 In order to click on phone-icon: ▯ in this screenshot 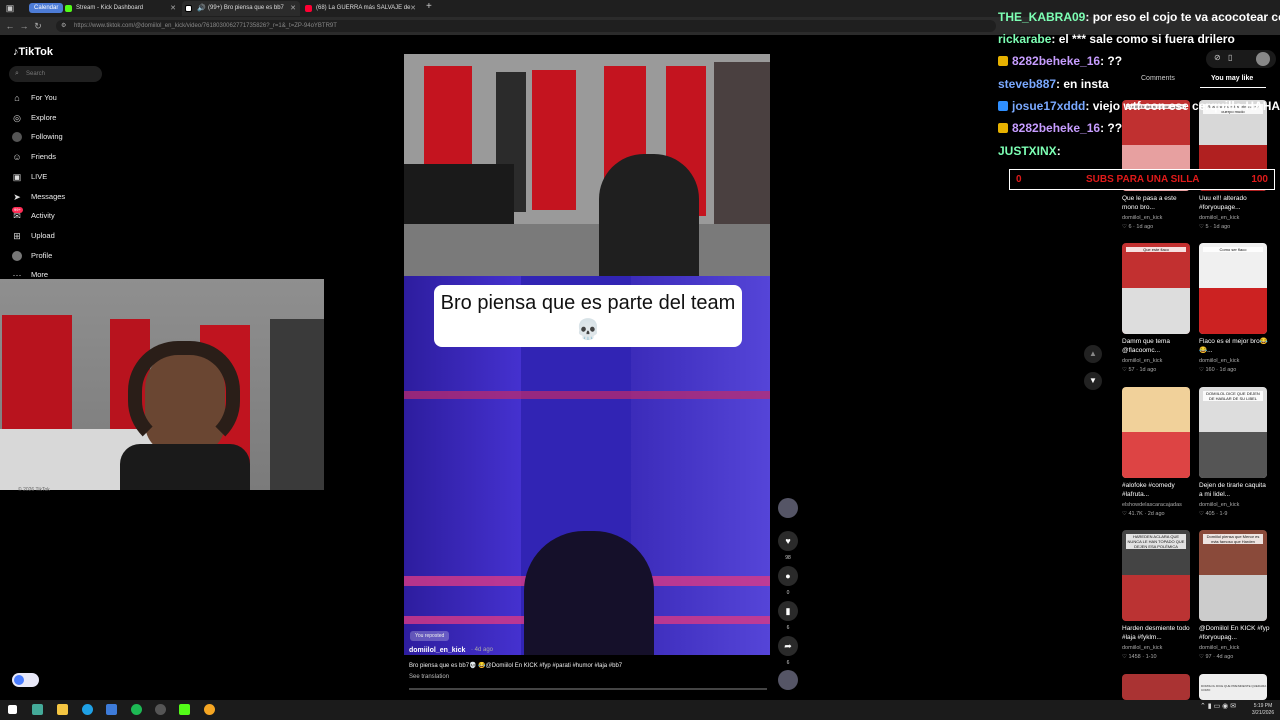, I will do `click(1230, 57)`.